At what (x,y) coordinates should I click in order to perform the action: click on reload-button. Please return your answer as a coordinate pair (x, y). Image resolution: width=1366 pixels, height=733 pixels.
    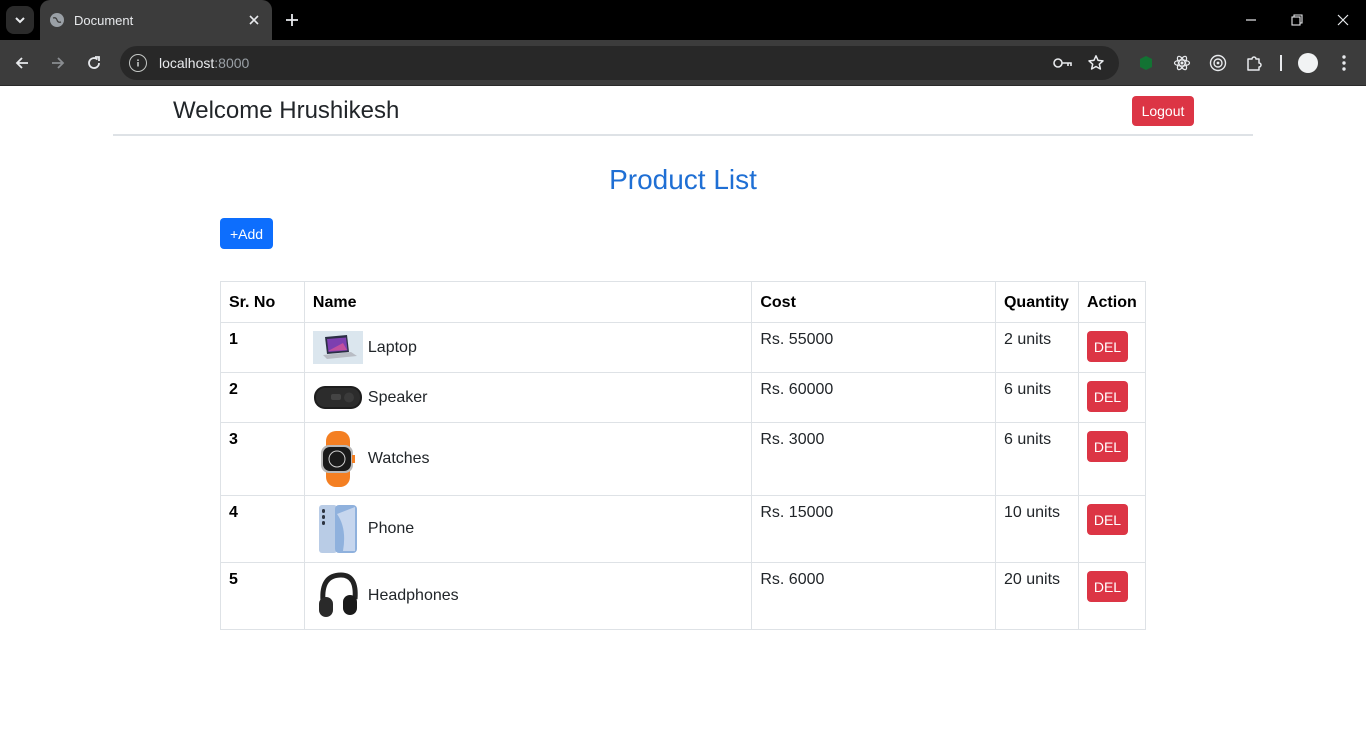
    Looking at the image, I should click on (94, 63).